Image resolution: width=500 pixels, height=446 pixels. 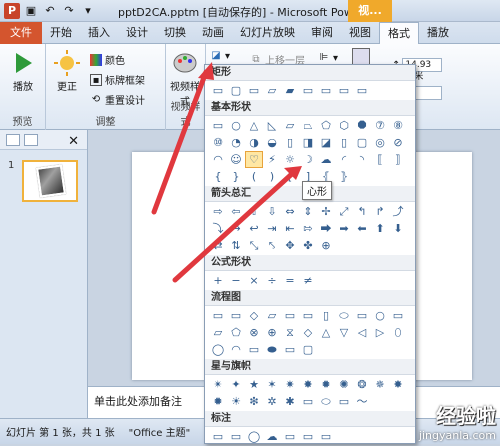 What do you see at coordinates (31, 11) in the screenshot?
I see `save-icon: ▣` at bounding box center [31, 11].